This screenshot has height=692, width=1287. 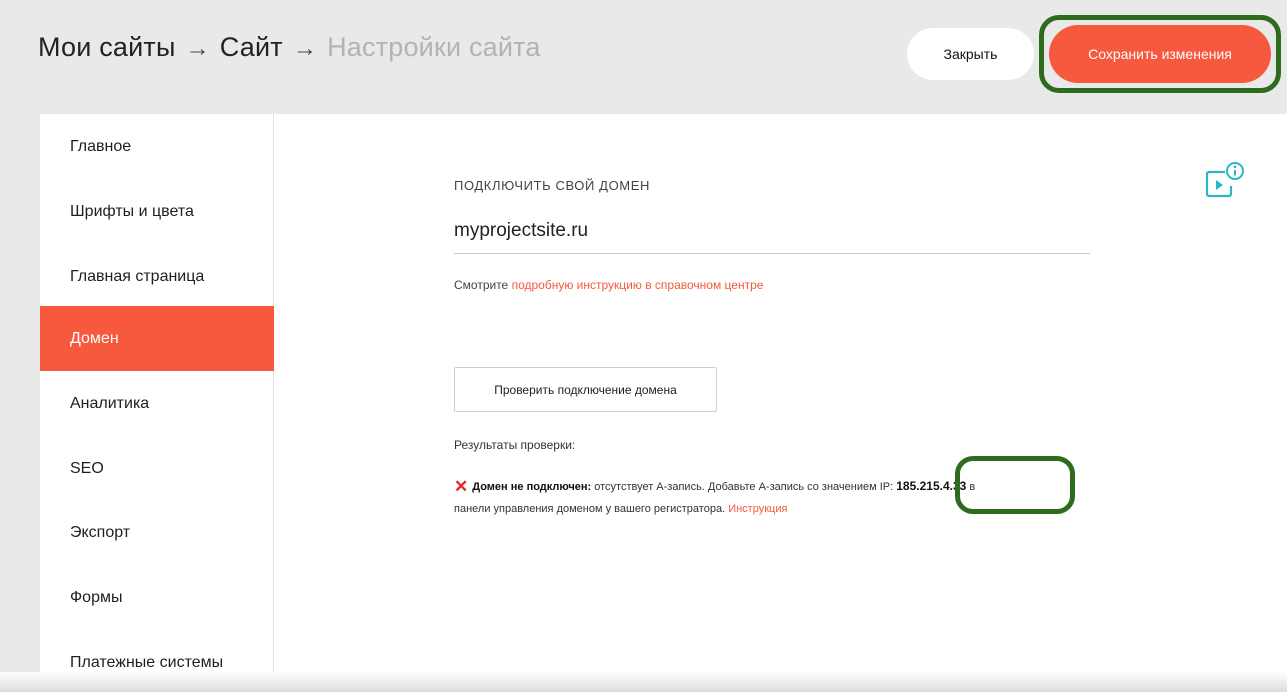 What do you see at coordinates (157, 211) in the screenshot?
I see `sidebar-item-fonts-colors: Шрифты и цвета` at bounding box center [157, 211].